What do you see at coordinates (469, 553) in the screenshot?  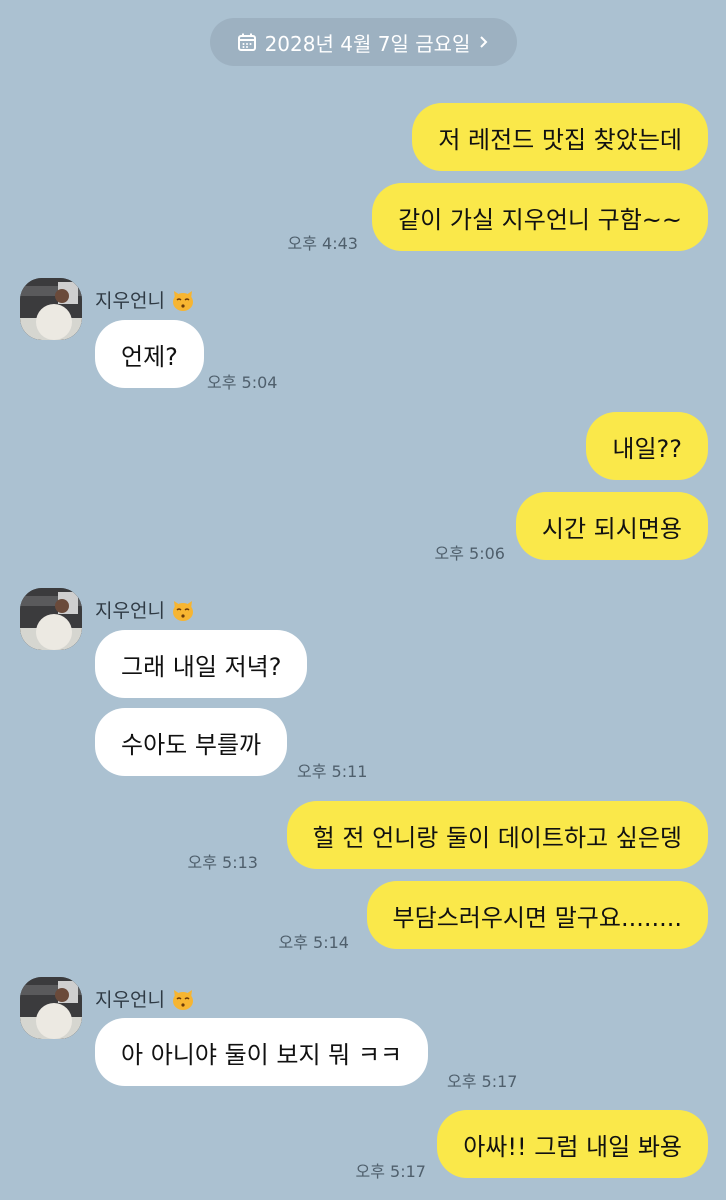 I see `message-timestamp: 오후 5:06` at bounding box center [469, 553].